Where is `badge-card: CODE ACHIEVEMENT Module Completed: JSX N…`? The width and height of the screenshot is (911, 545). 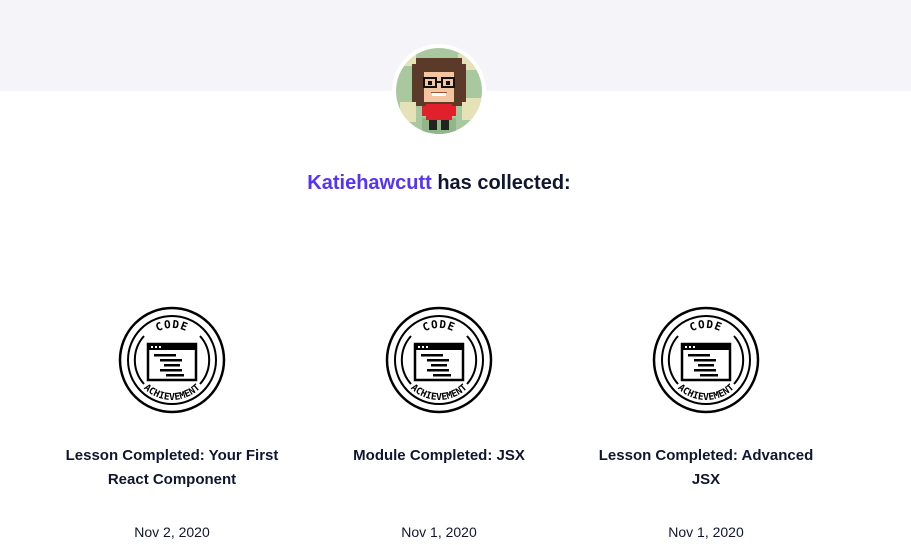
badge-card: CODE ACHIEVEMENT Module Completed: JSX N… is located at coordinates (439, 423).